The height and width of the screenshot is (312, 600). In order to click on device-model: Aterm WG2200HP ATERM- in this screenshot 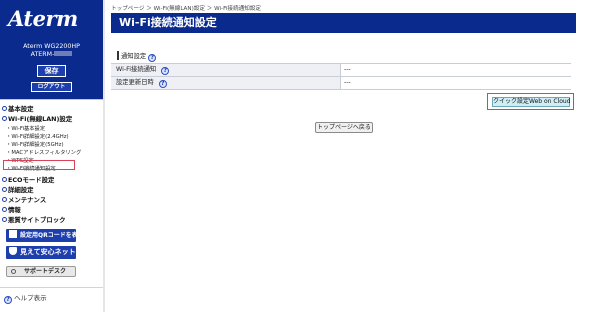, I will do `click(51, 51)`.